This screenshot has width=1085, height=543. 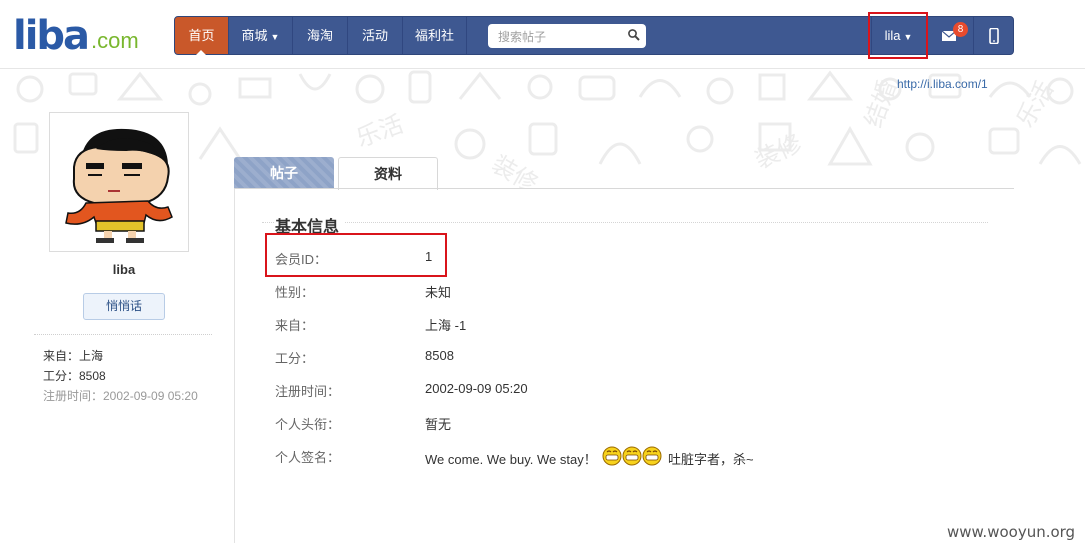 What do you see at coordinates (51, 36) in the screenshot?
I see `logo-main-text: liba` at bounding box center [51, 36].